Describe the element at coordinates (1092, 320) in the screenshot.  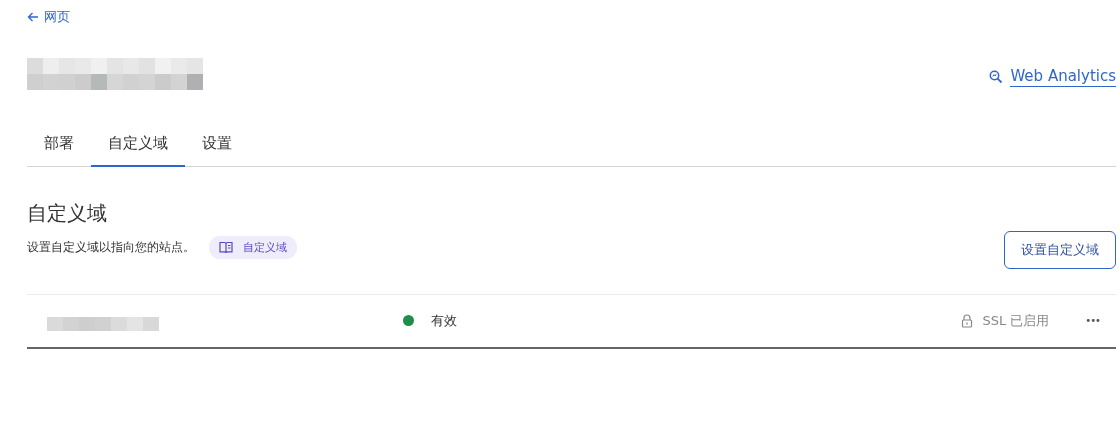
I see `more-menu-button: •••` at that location.